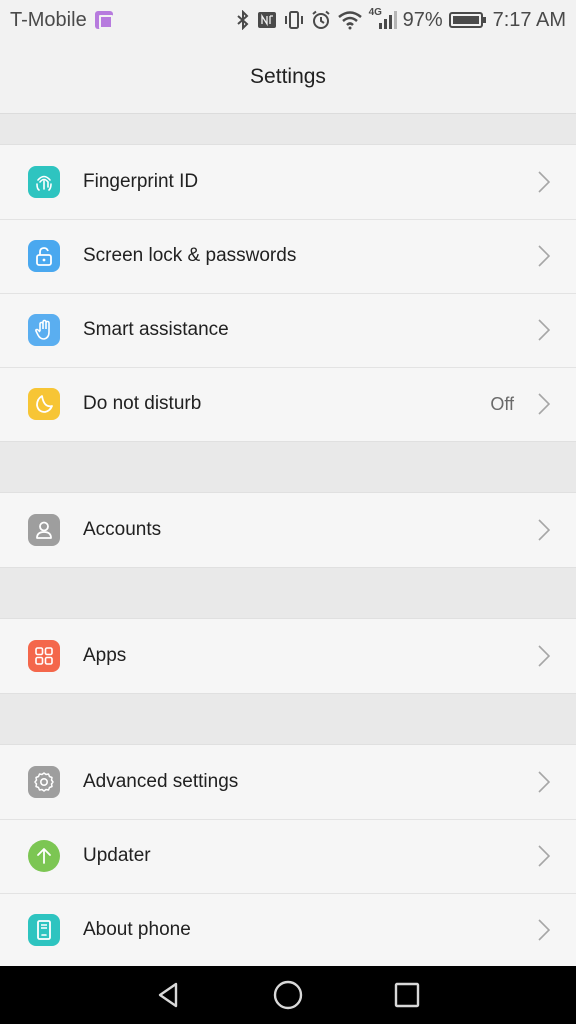  Describe the element at coordinates (320, 19) in the screenshot. I see `alarm-icon` at that location.